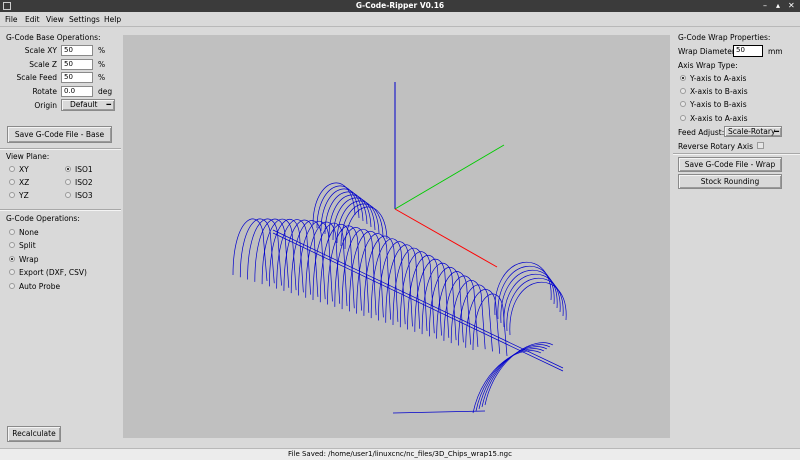 This screenshot has height=460, width=800. Describe the element at coordinates (706, 51) in the screenshot. I see `wrap-diameter-label: Wrap Diameter` at that location.